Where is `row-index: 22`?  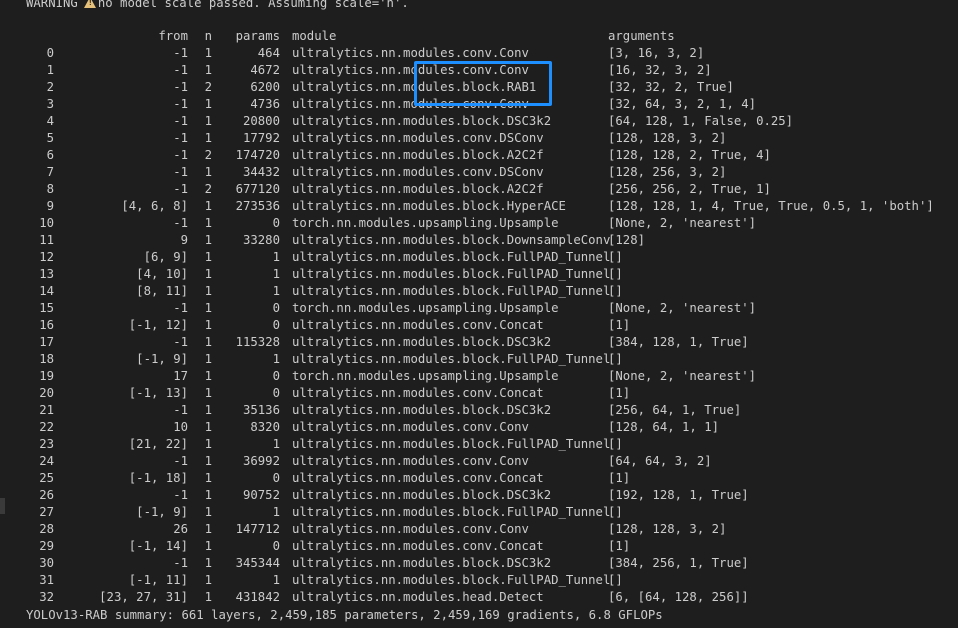
row-index: 22 is located at coordinates (46, 427).